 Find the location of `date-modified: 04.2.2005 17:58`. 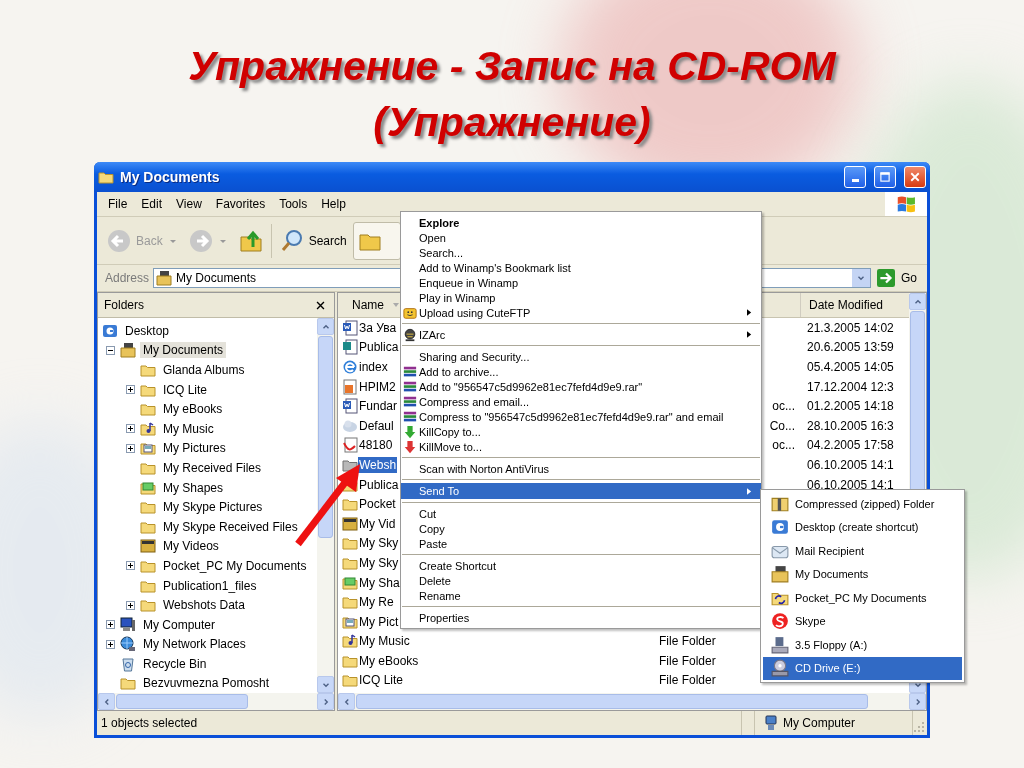

date-modified: 04.2.2005 17:58 is located at coordinates (850, 445).